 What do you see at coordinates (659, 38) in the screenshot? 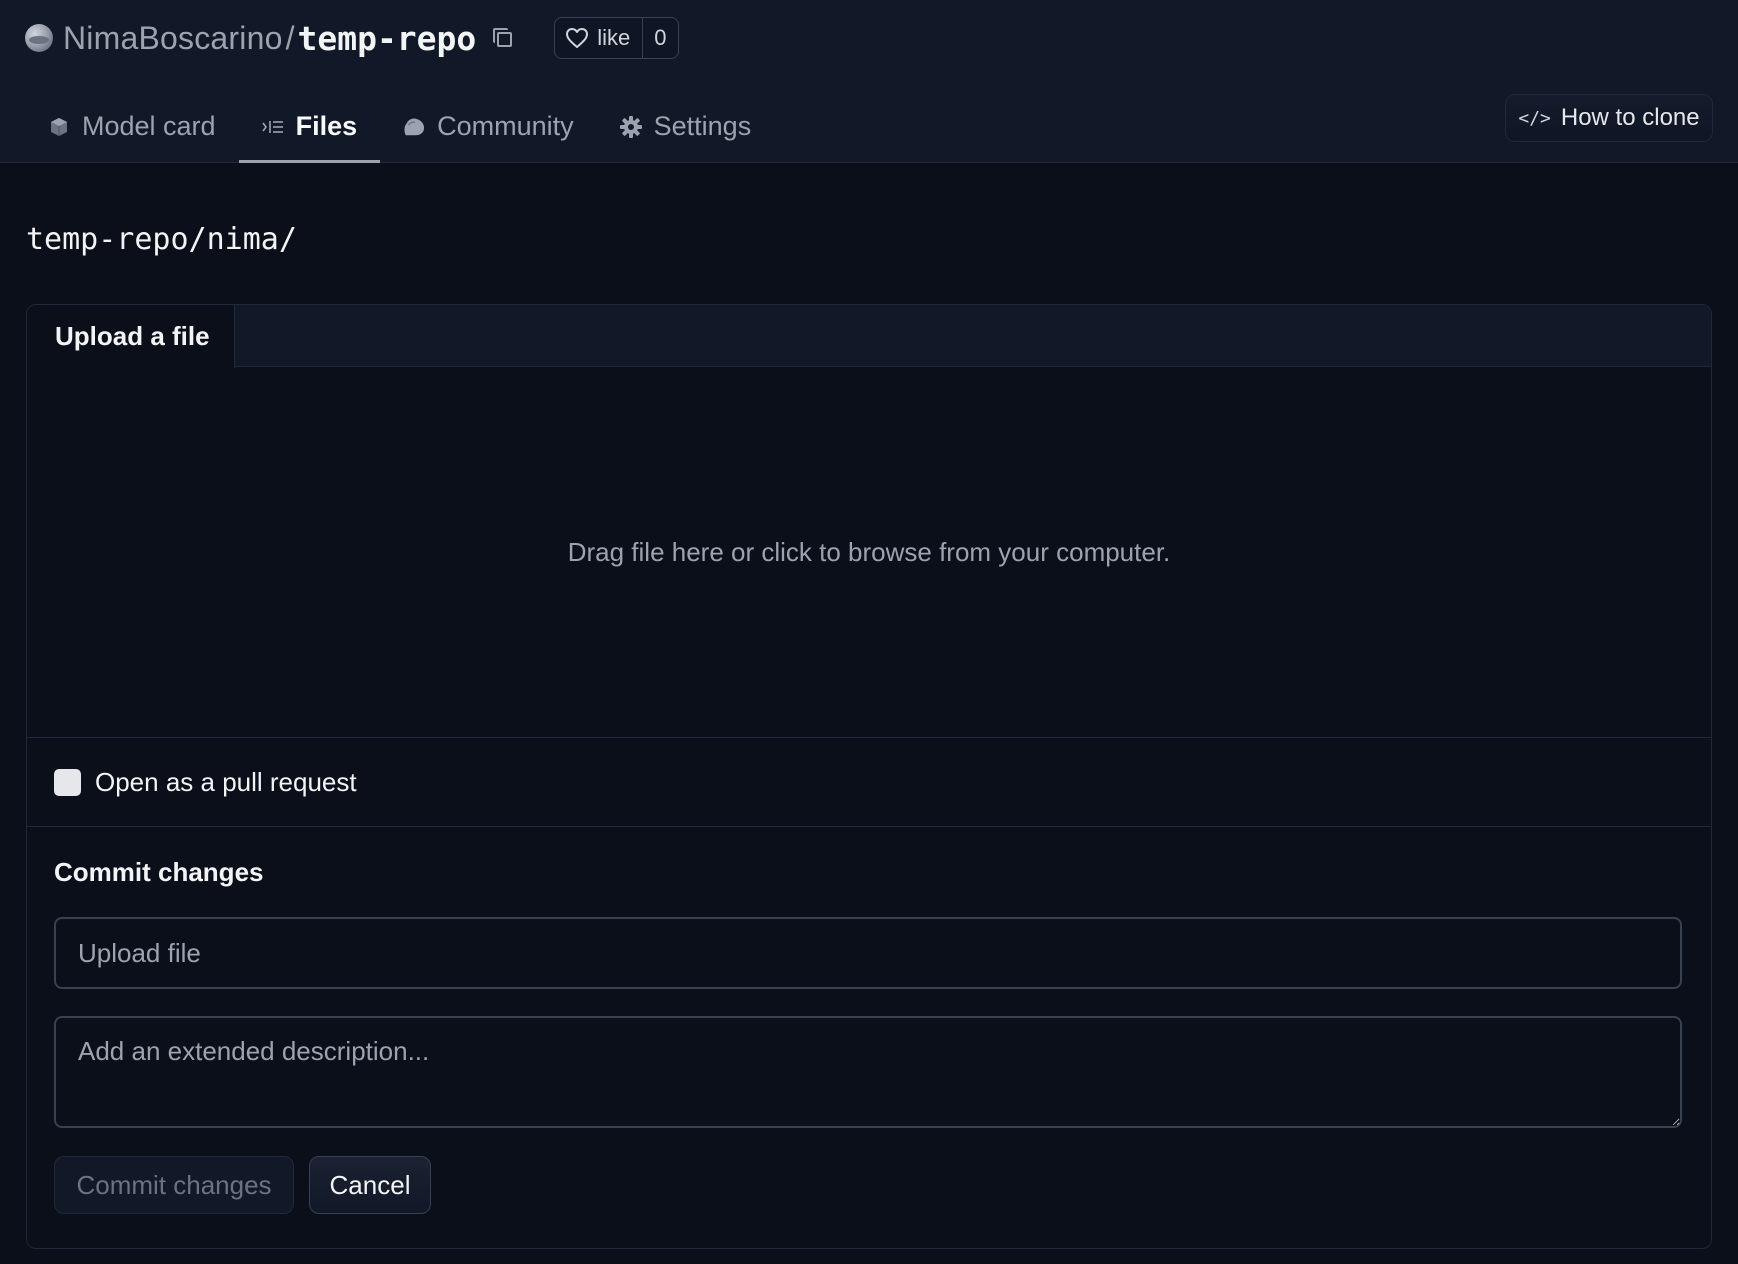
I see `like-count: 0` at bounding box center [659, 38].